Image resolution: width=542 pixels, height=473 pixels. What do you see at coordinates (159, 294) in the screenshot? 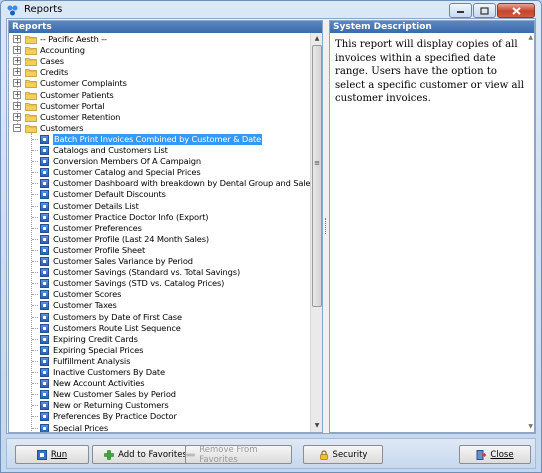
I see `tree-report-row: Customer Scores` at bounding box center [159, 294].